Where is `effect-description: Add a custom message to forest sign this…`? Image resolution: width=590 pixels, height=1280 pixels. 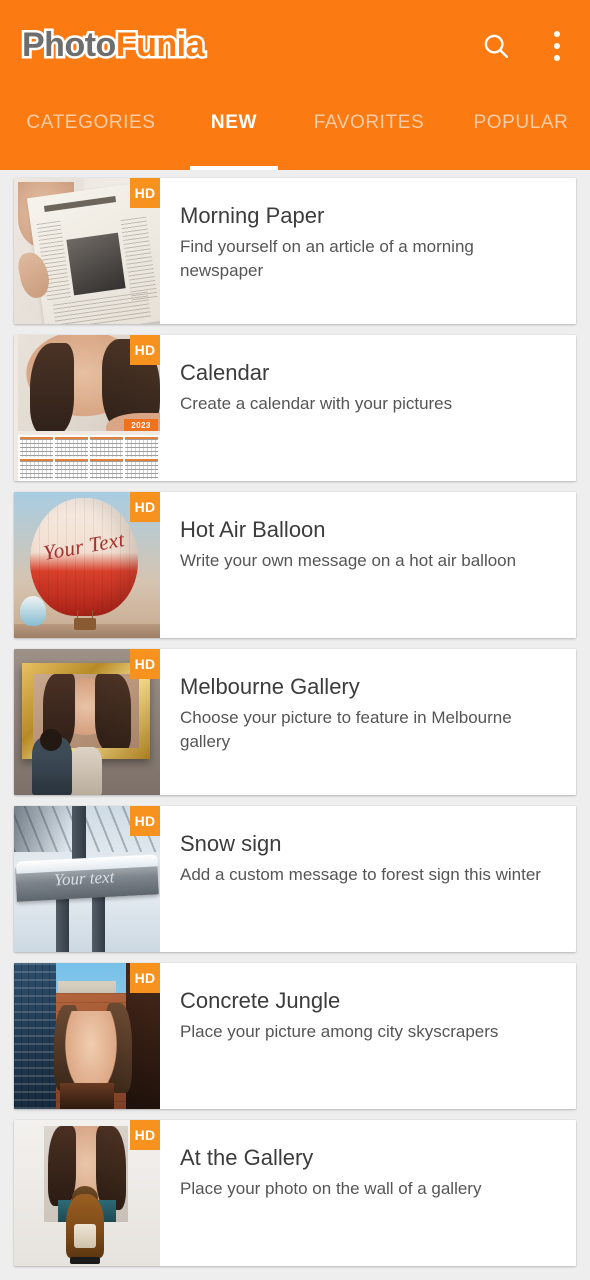 effect-description: Add a custom message to forest sign this… is located at coordinates (360, 874).